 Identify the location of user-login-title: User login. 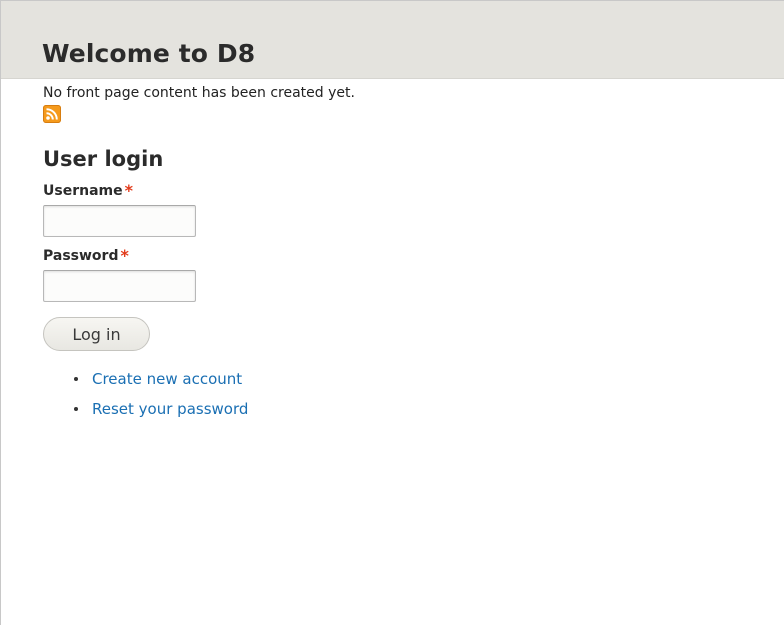
(103, 159).